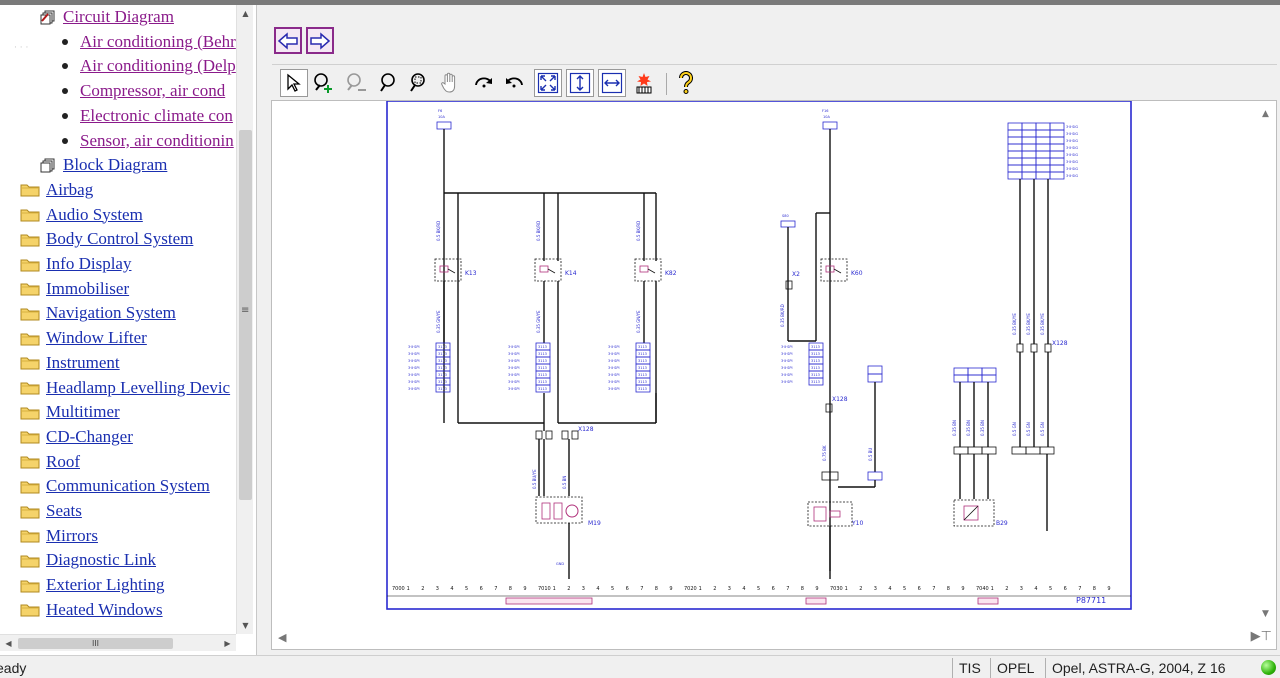  What do you see at coordinates (95, 643) in the screenshot?
I see `tree-hscroll-thumb: III` at bounding box center [95, 643].